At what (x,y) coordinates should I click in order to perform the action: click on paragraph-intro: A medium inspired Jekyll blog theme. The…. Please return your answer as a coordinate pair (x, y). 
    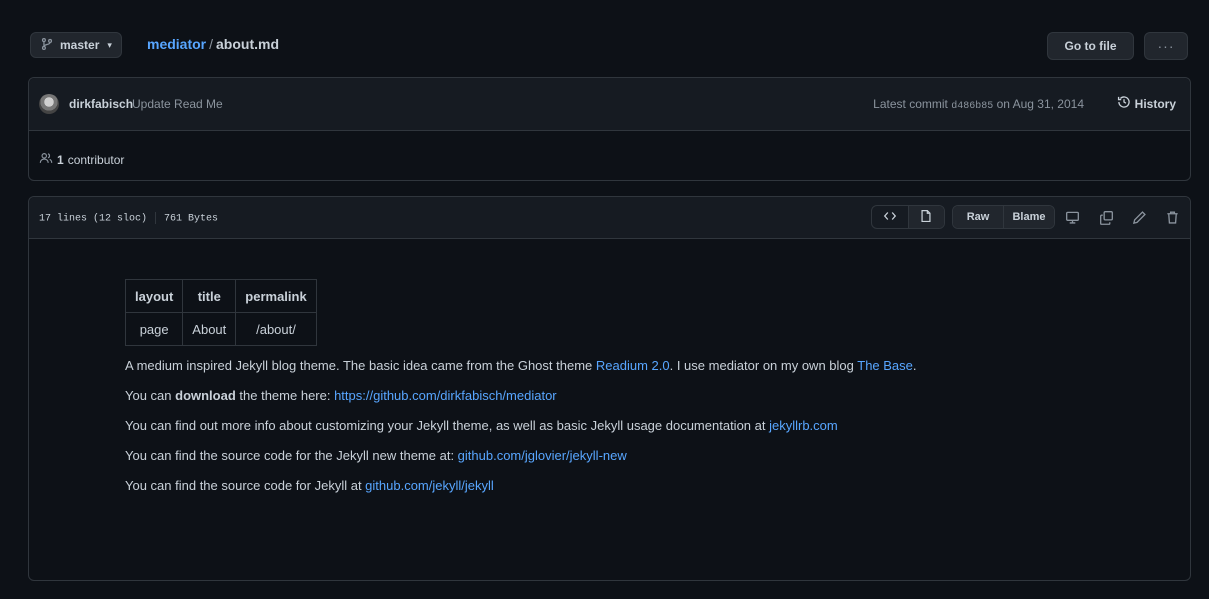
    Looking at the image, I should click on (645, 366).